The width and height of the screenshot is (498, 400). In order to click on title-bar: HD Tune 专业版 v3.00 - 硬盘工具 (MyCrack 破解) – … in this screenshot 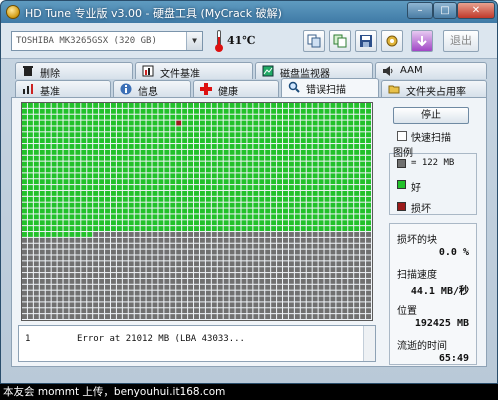, I will do `click(249, 12)`.